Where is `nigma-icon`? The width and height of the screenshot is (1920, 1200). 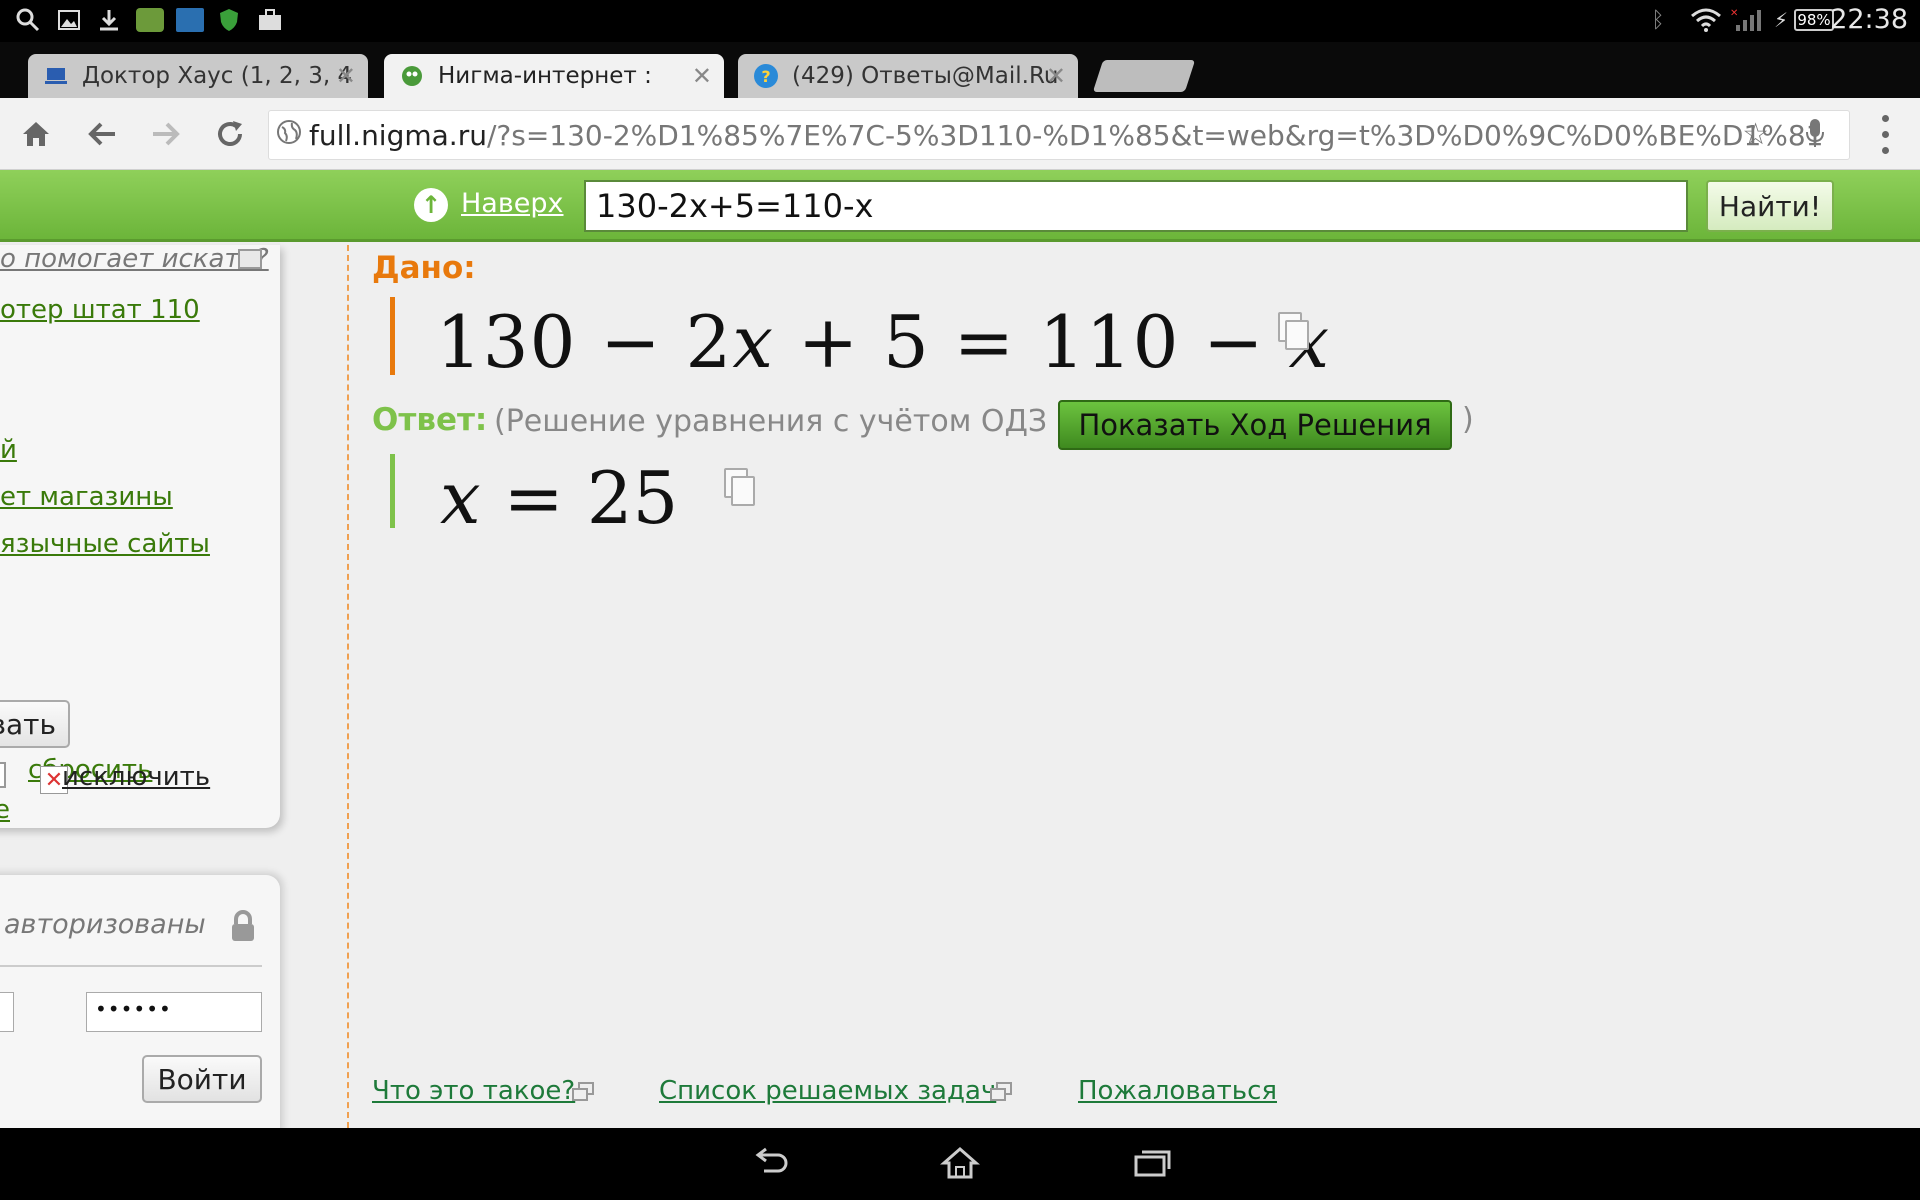
nigma-icon is located at coordinates (412, 76).